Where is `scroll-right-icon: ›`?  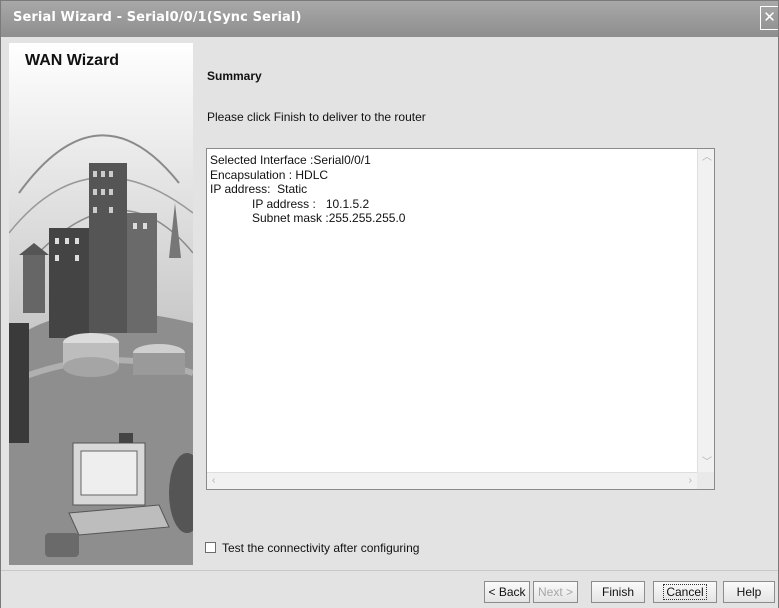
scroll-right-icon: › is located at coordinates (690, 481).